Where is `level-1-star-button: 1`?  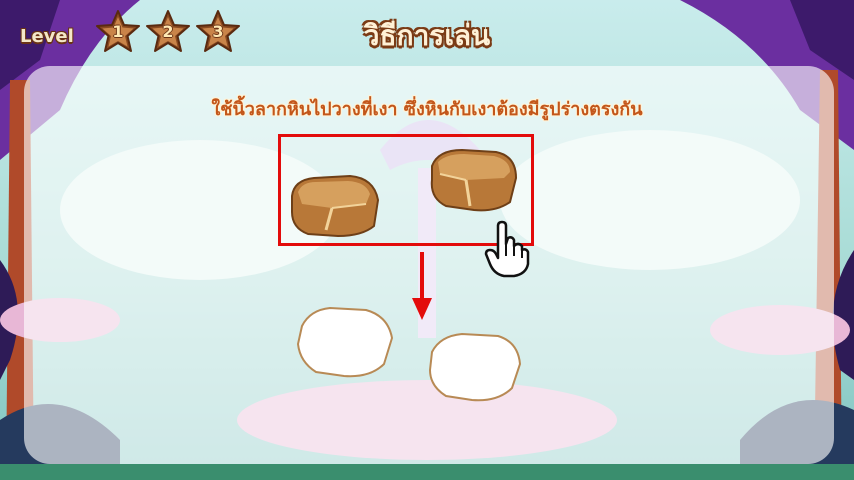
level-1-star-button: 1 is located at coordinates (118, 32).